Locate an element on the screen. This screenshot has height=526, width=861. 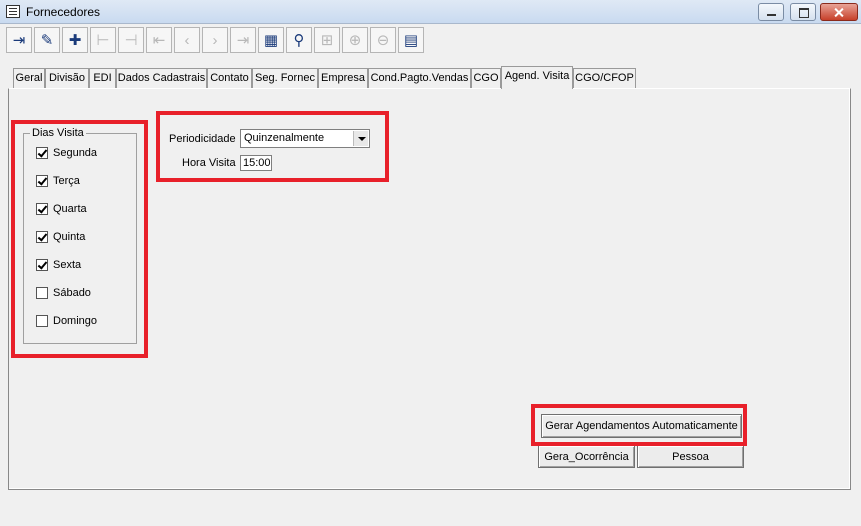
add-record-button: ✚ is located at coordinates (75, 40).